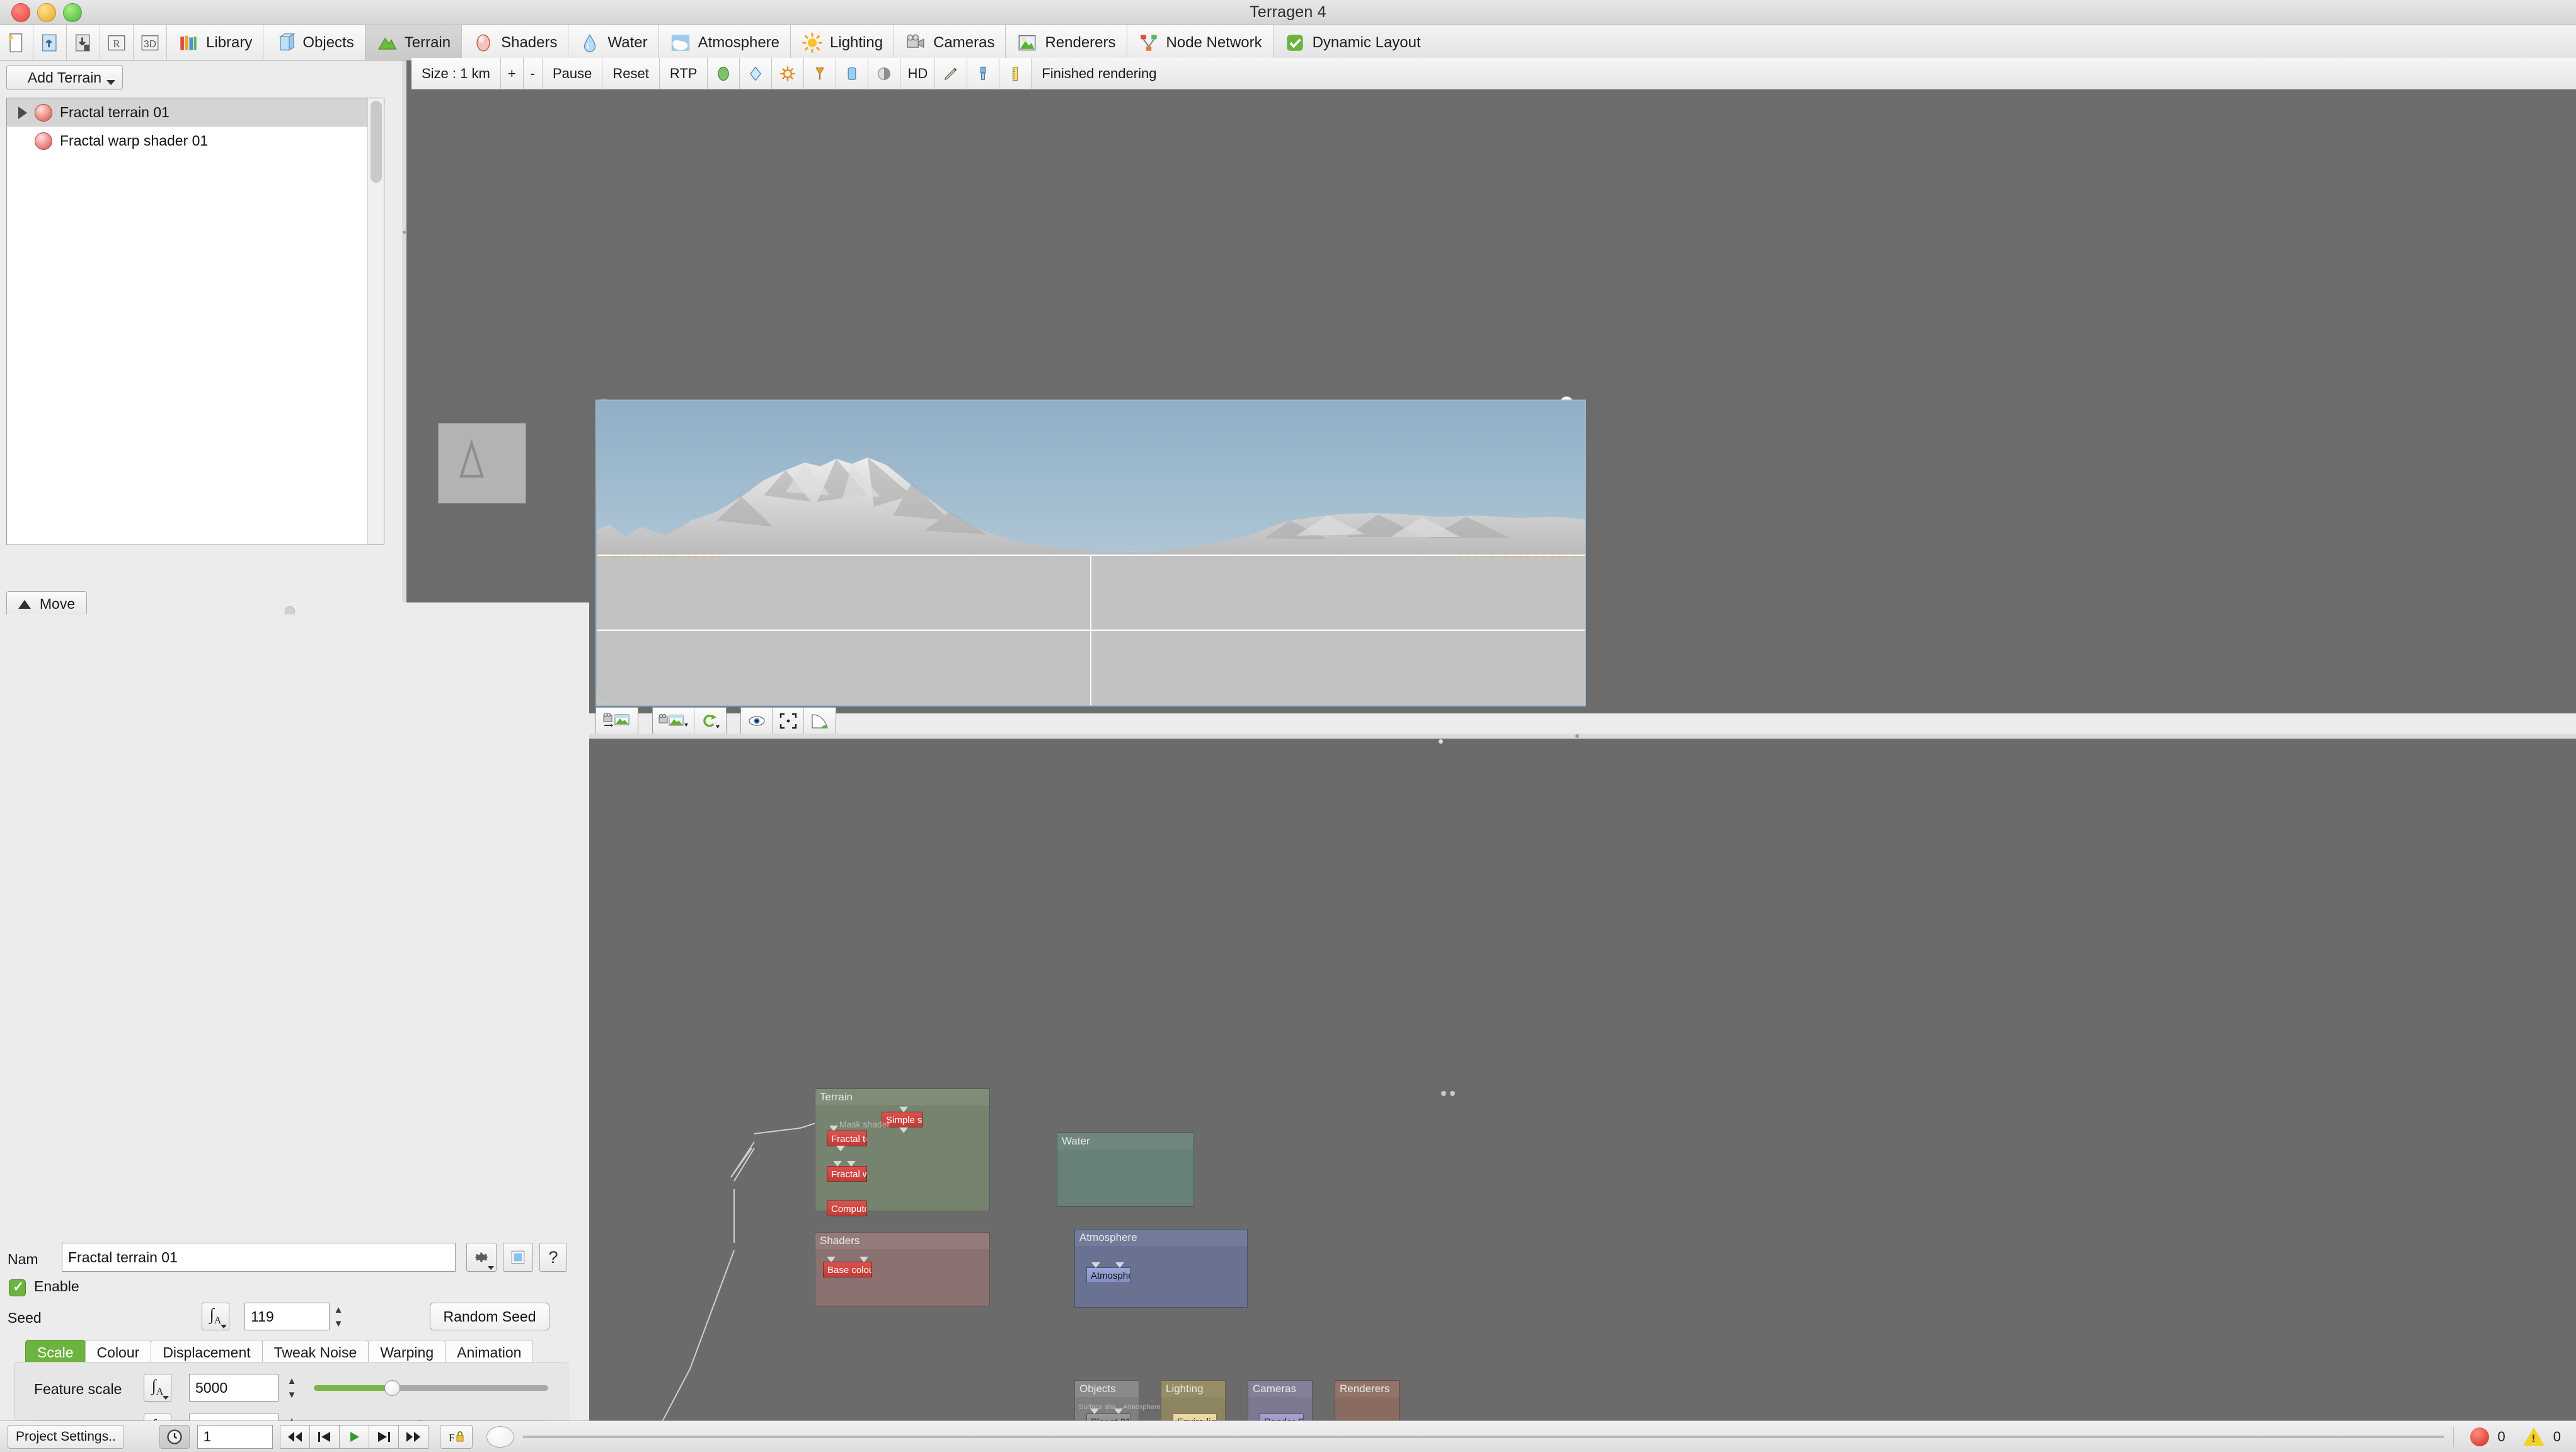 Image resolution: width=2576 pixels, height=1452 pixels. I want to click on feature-scale-function-button: ∫A, so click(157, 1388).